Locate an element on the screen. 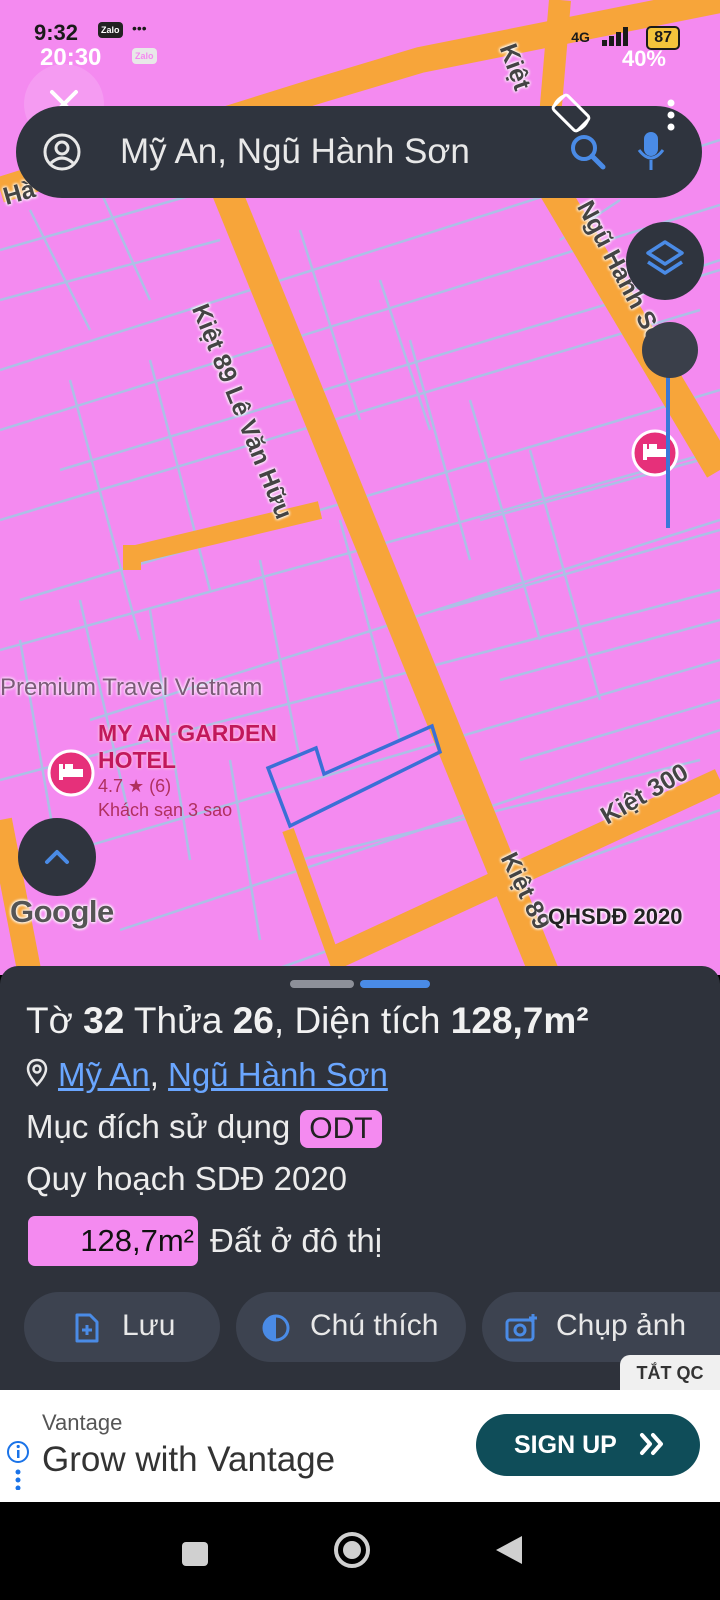  signal-icon is located at coordinates (615, 37).